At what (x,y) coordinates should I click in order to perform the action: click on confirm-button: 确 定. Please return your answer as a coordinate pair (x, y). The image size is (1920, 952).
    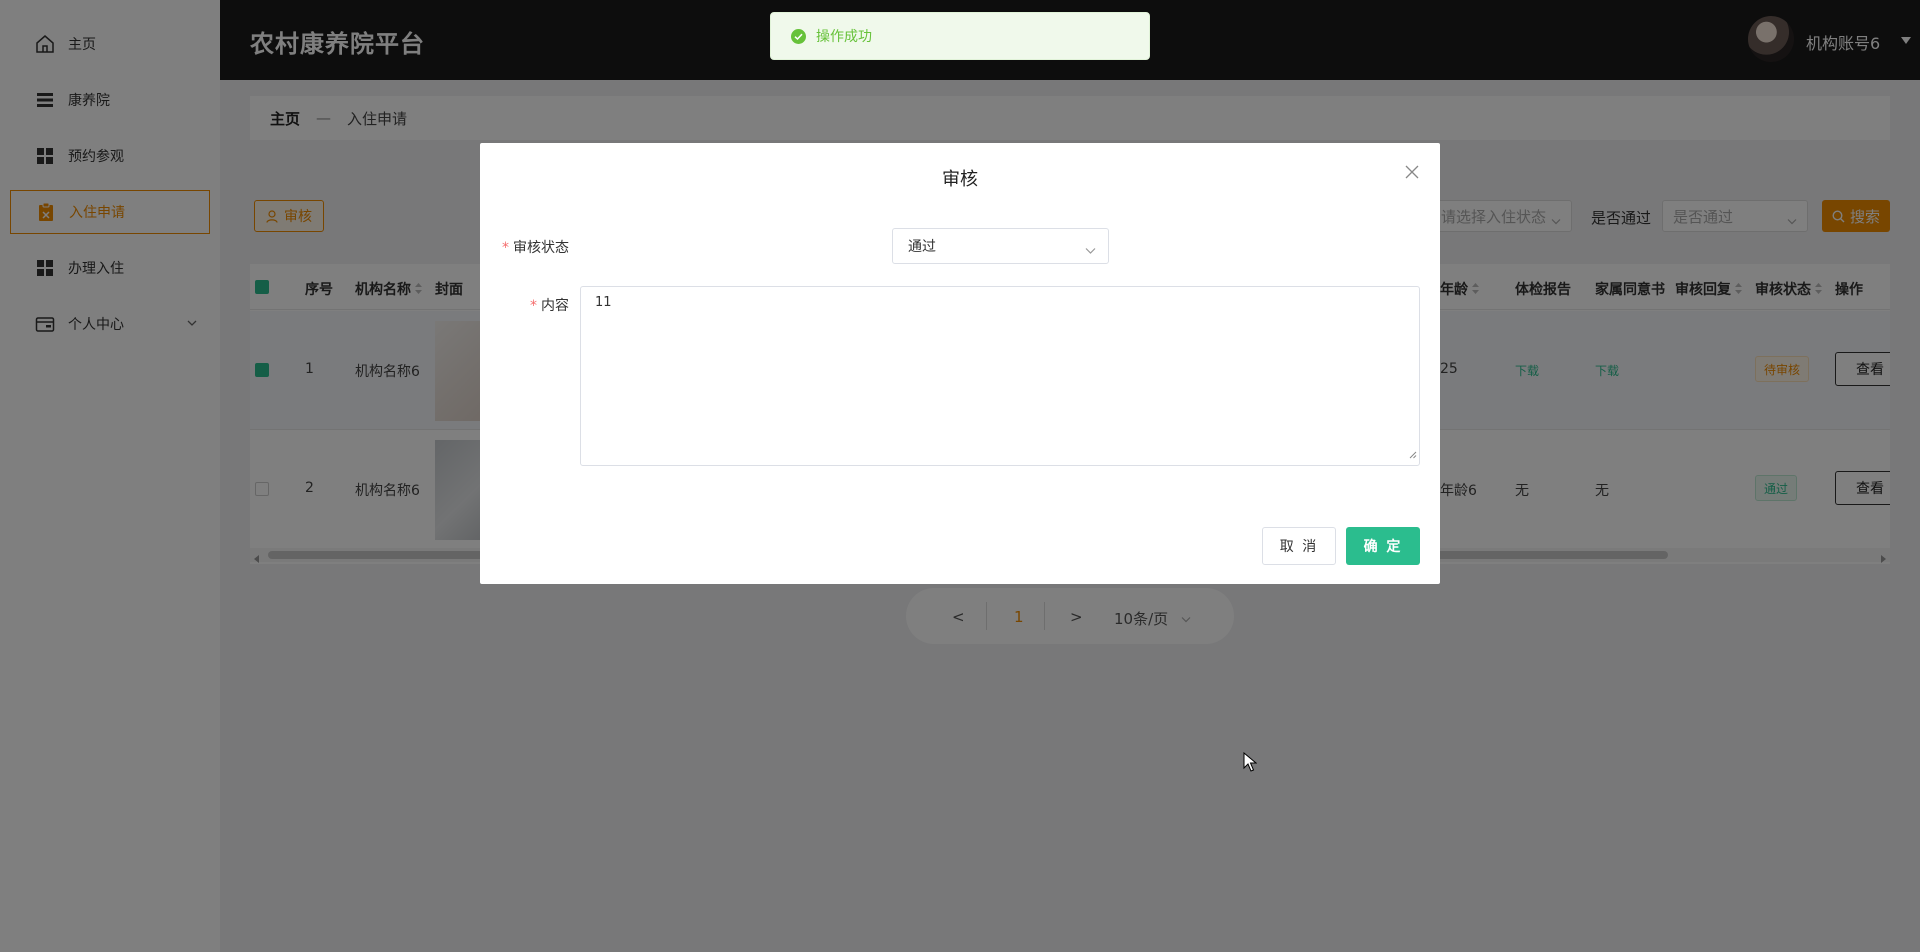
    Looking at the image, I should click on (1383, 546).